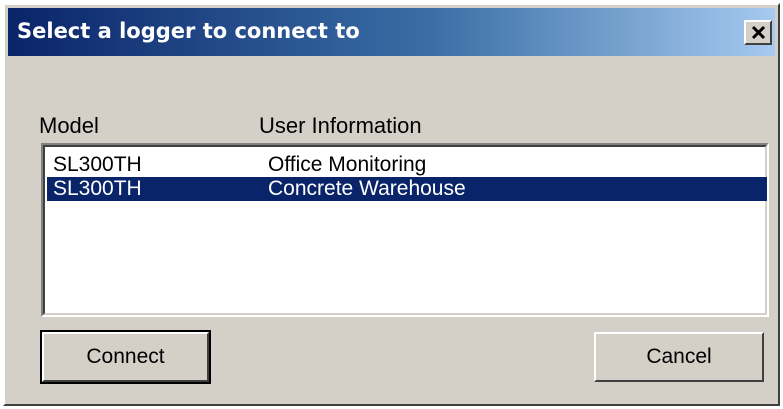 The width and height of the screenshot is (783, 409). Describe the element at coordinates (340, 125) in the screenshot. I see `column-header-user-information: User Information` at that location.